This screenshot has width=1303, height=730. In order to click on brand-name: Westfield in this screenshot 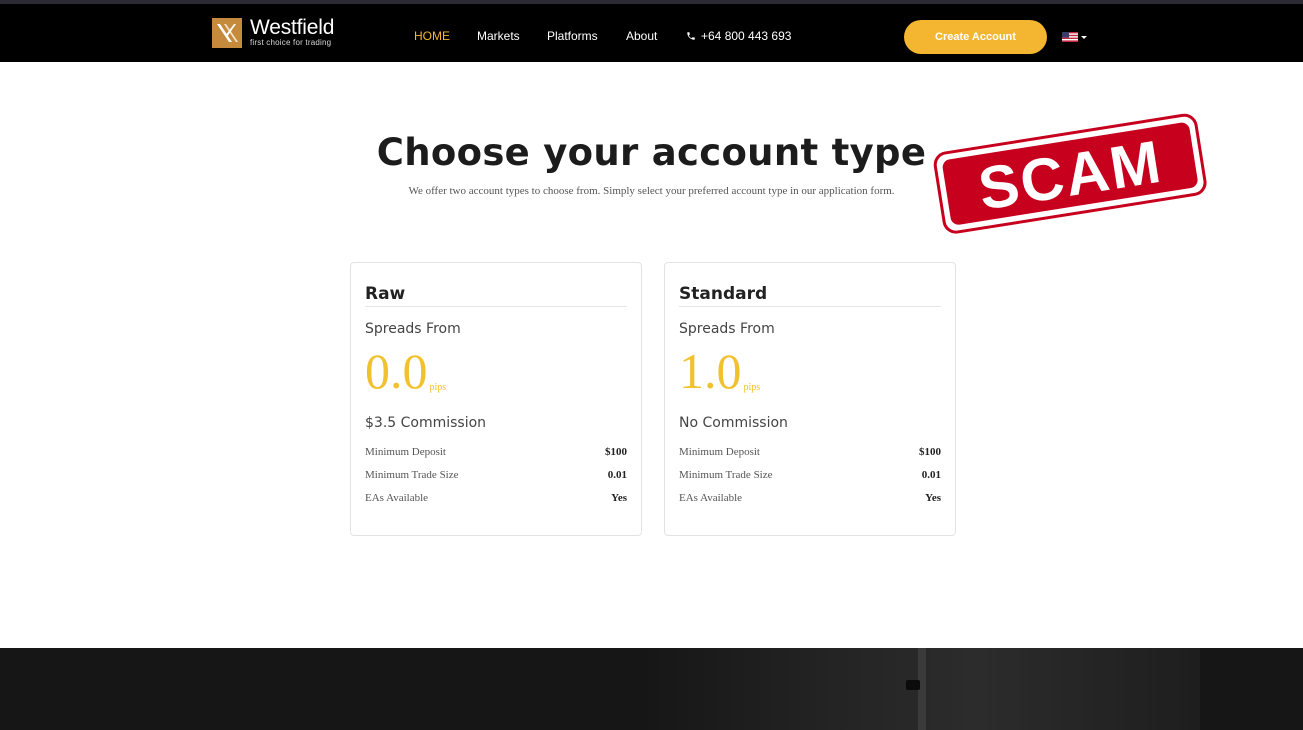, I will do `click(292, 27)`.